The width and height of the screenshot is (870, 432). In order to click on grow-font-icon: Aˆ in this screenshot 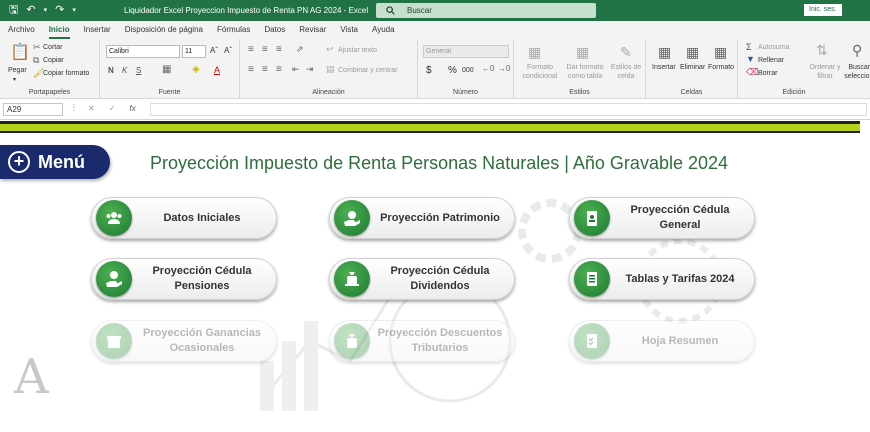, I will do `click(214, 50)`.